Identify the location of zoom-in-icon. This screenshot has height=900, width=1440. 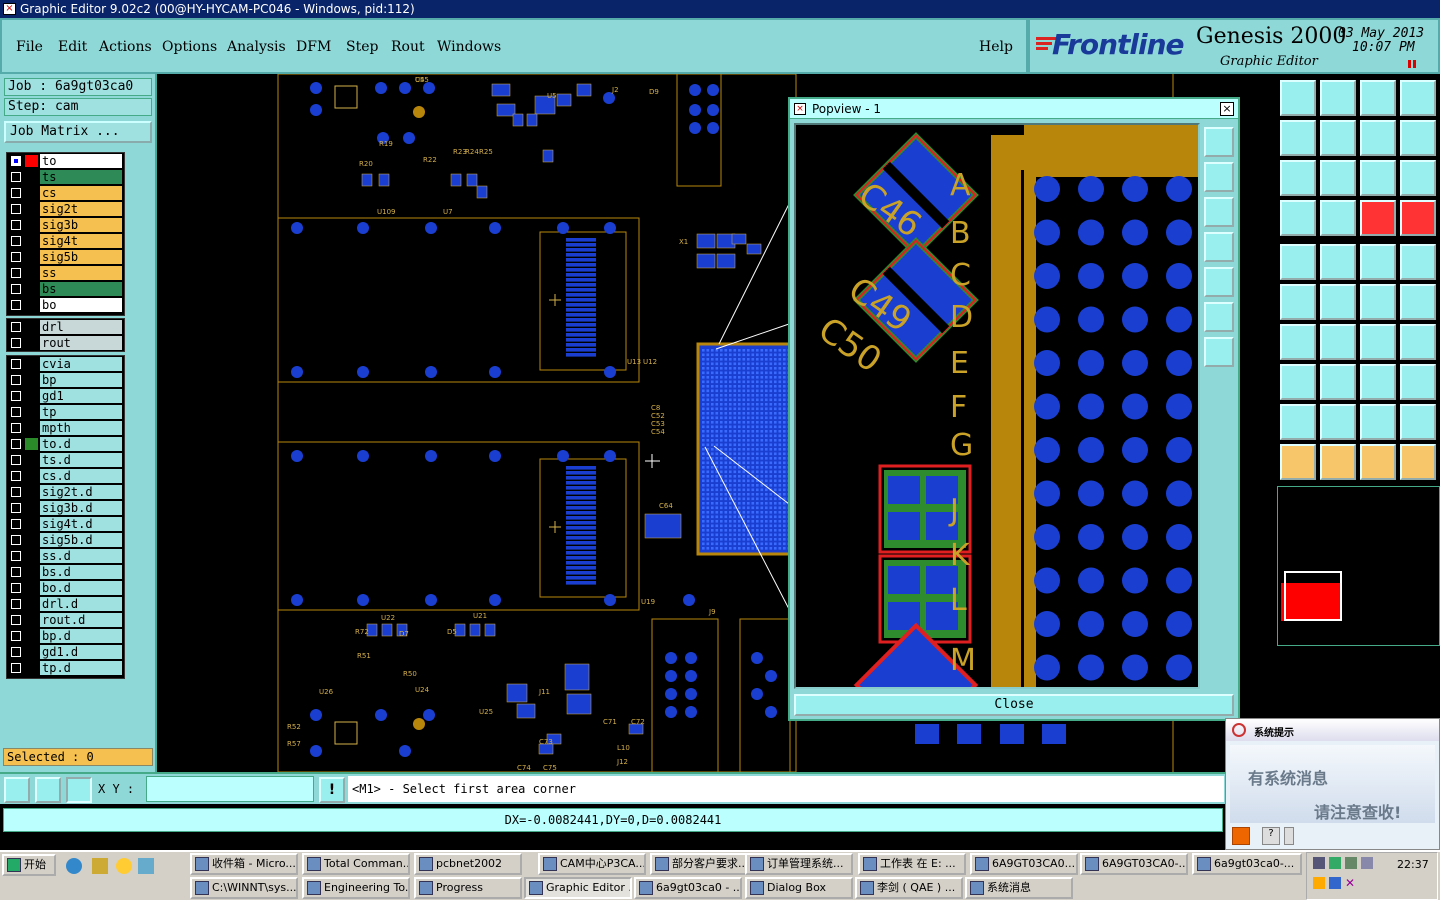
(1298, 178).